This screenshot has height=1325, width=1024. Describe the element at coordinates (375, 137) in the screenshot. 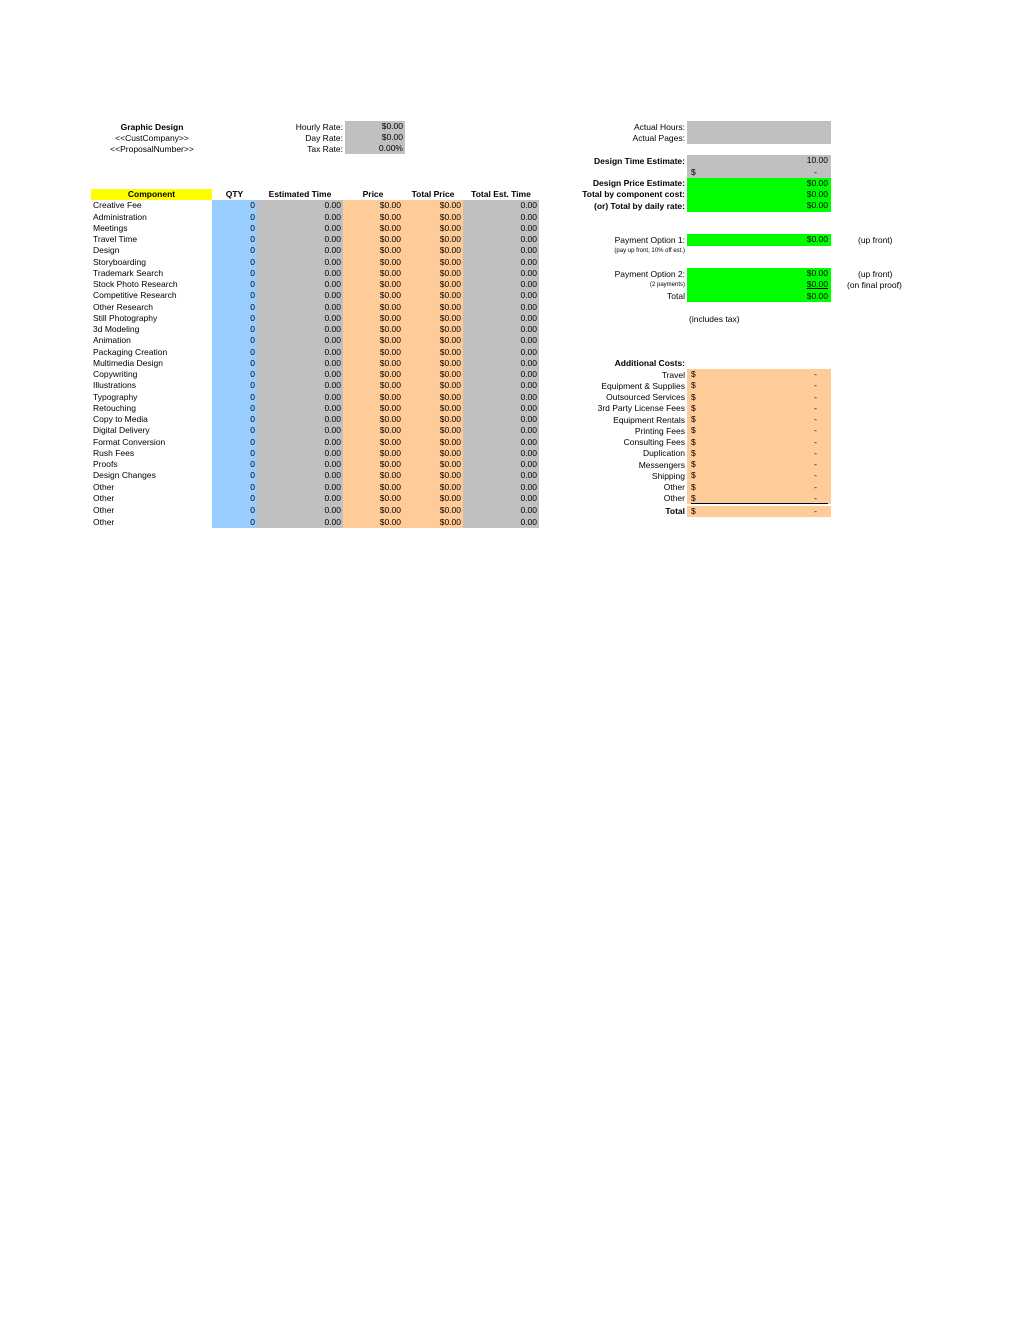

I see `day-rate-field: $0.00` at that location.